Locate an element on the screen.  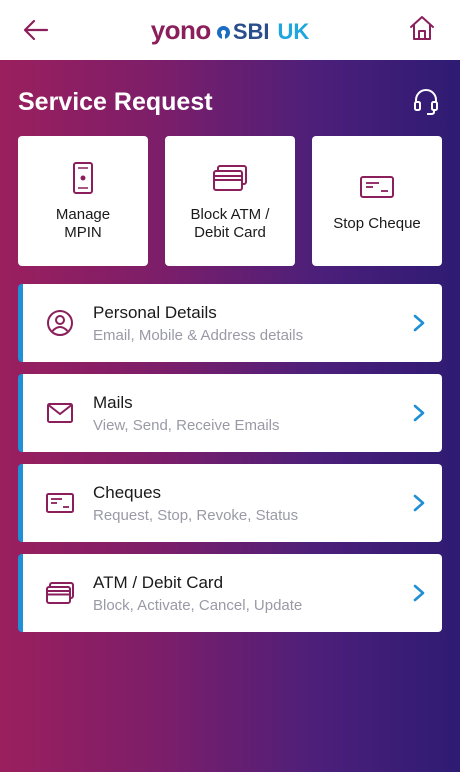
tile-label: Block ATM / Debit Card is located at coordinates (230, 223).